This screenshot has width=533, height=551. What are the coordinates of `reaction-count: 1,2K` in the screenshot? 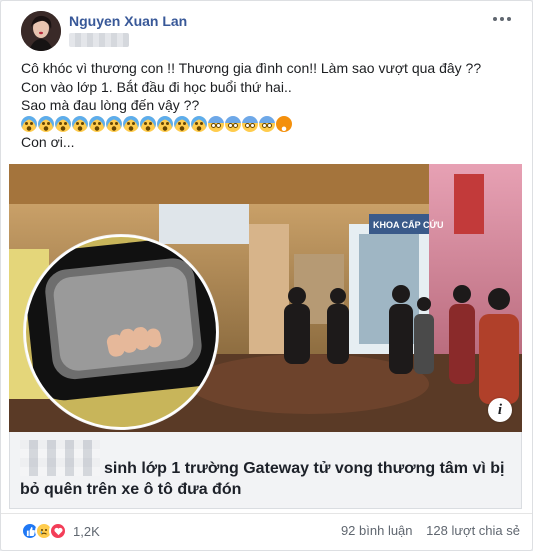 It's located at (86, 531).